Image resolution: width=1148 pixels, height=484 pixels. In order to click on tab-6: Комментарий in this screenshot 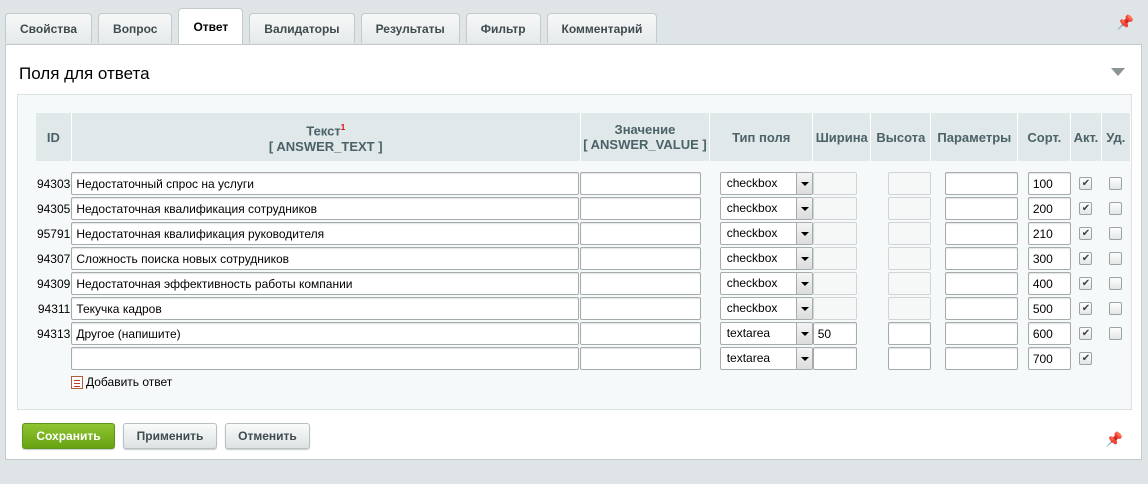, I will do `click(602, 28)`.